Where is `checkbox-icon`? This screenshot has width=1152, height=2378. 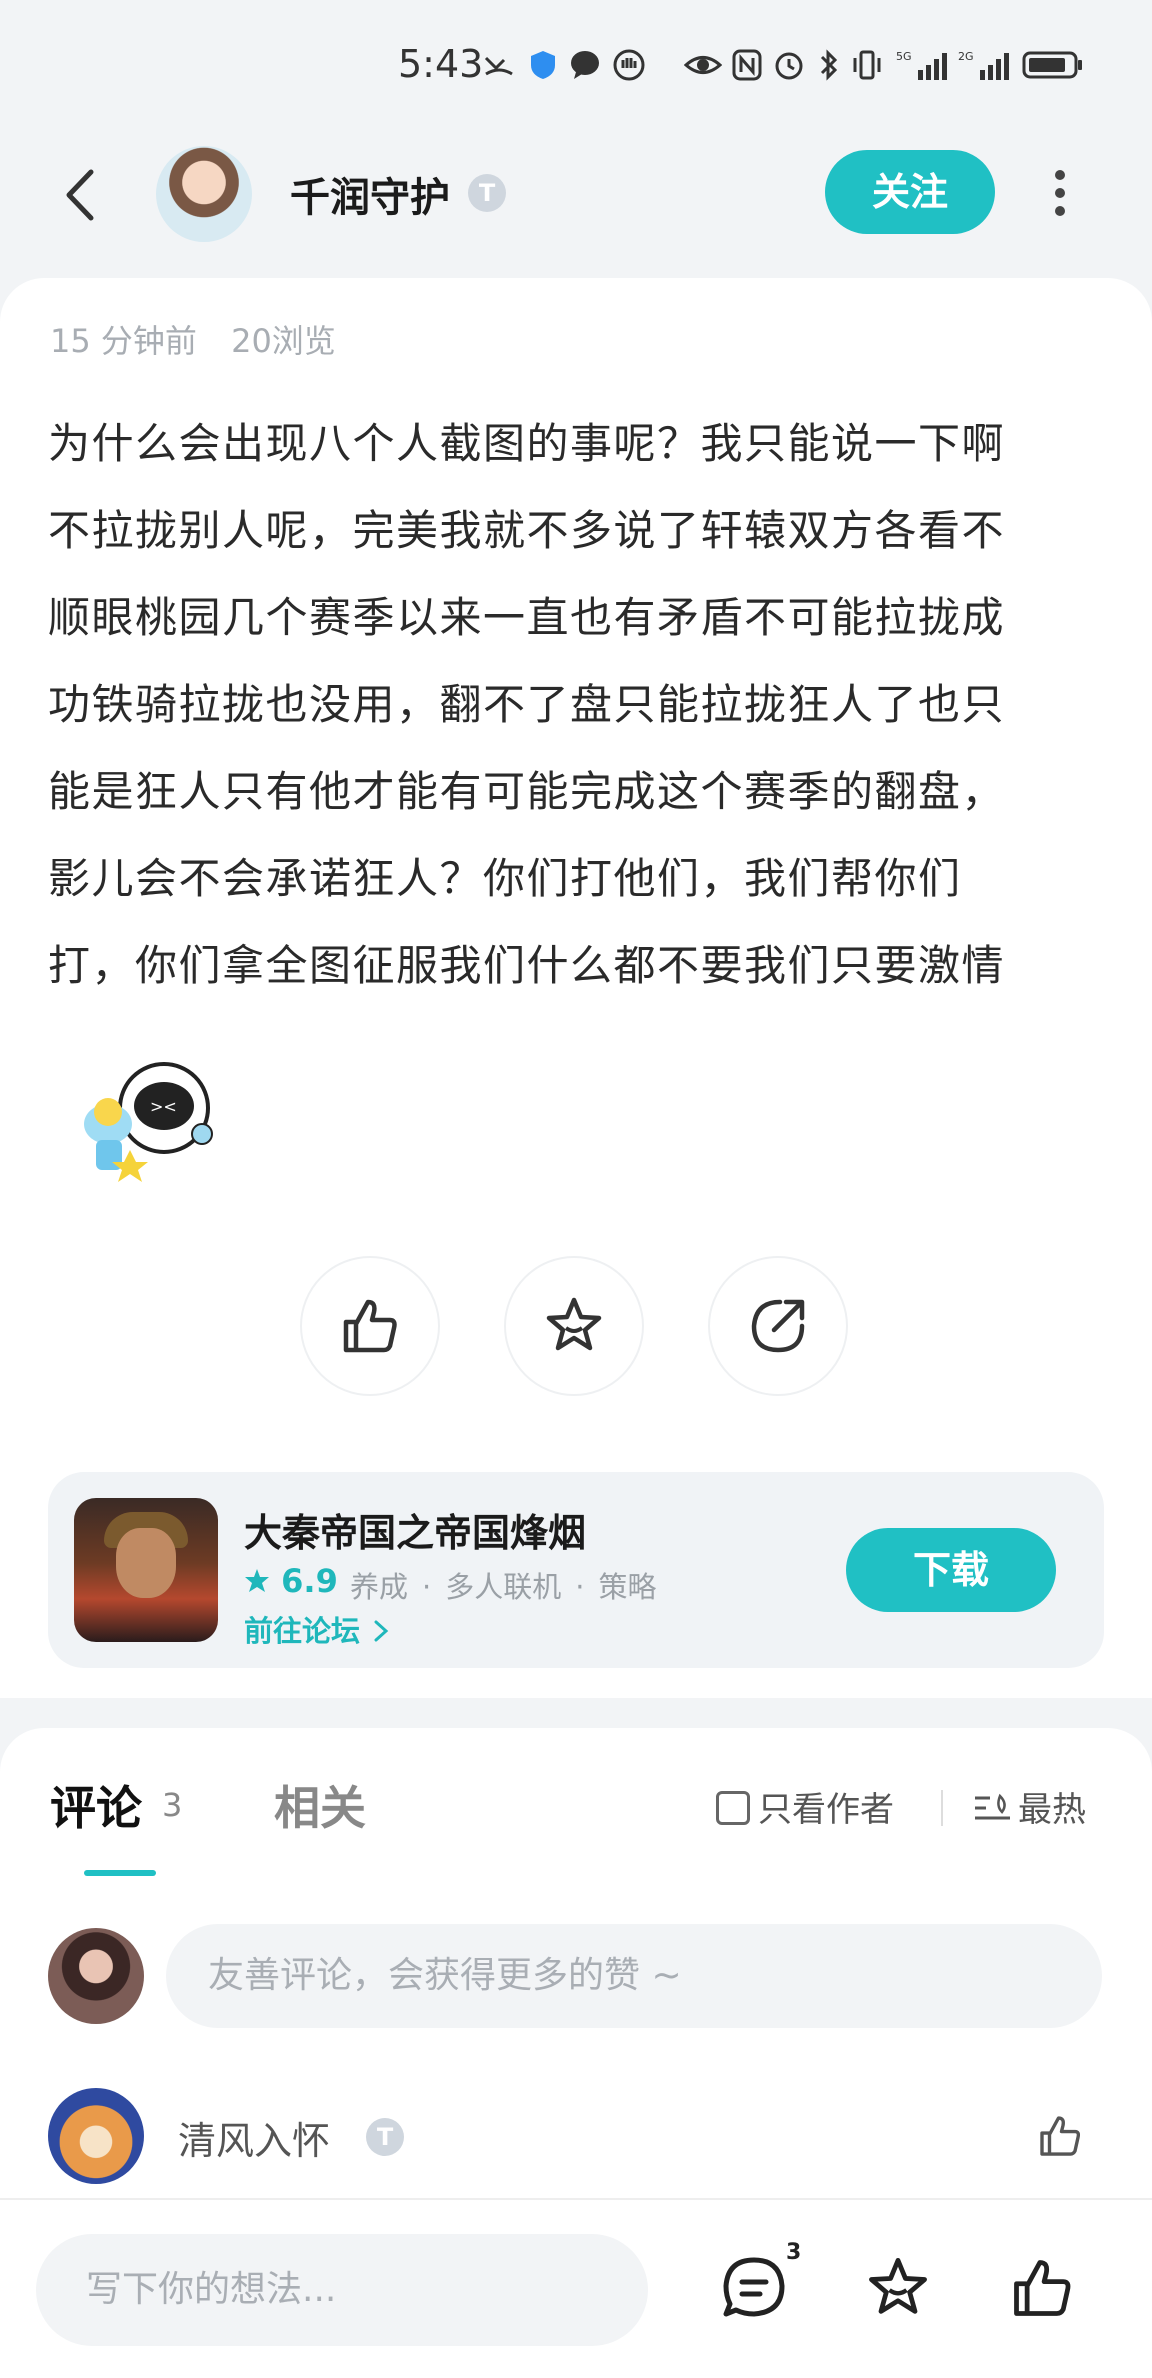
checkbox-icon is located at coordinates (733, 1808).